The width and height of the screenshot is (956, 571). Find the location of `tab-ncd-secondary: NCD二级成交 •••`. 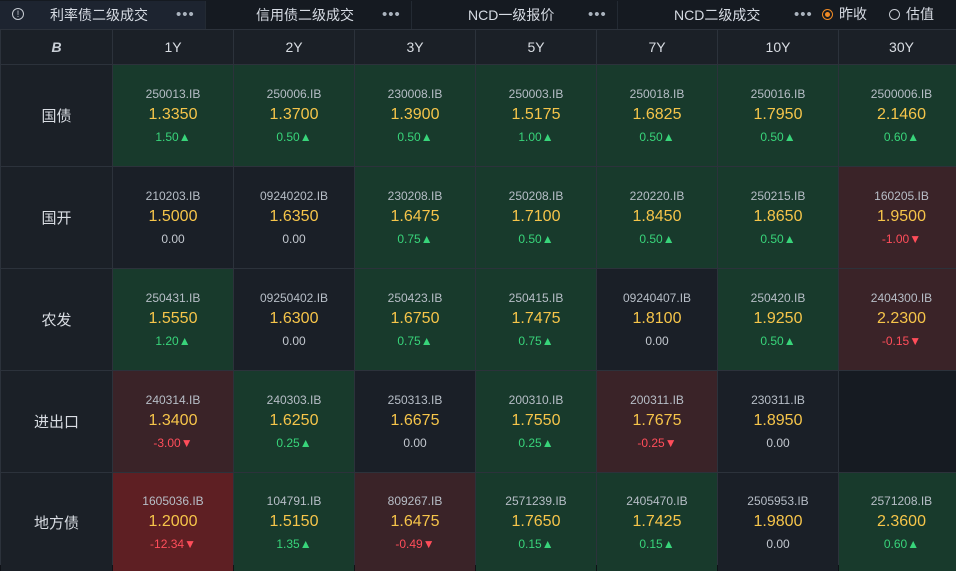

tab-ncd-secondary: NCD二级成交 ••• is located at coordinates (721, 15).